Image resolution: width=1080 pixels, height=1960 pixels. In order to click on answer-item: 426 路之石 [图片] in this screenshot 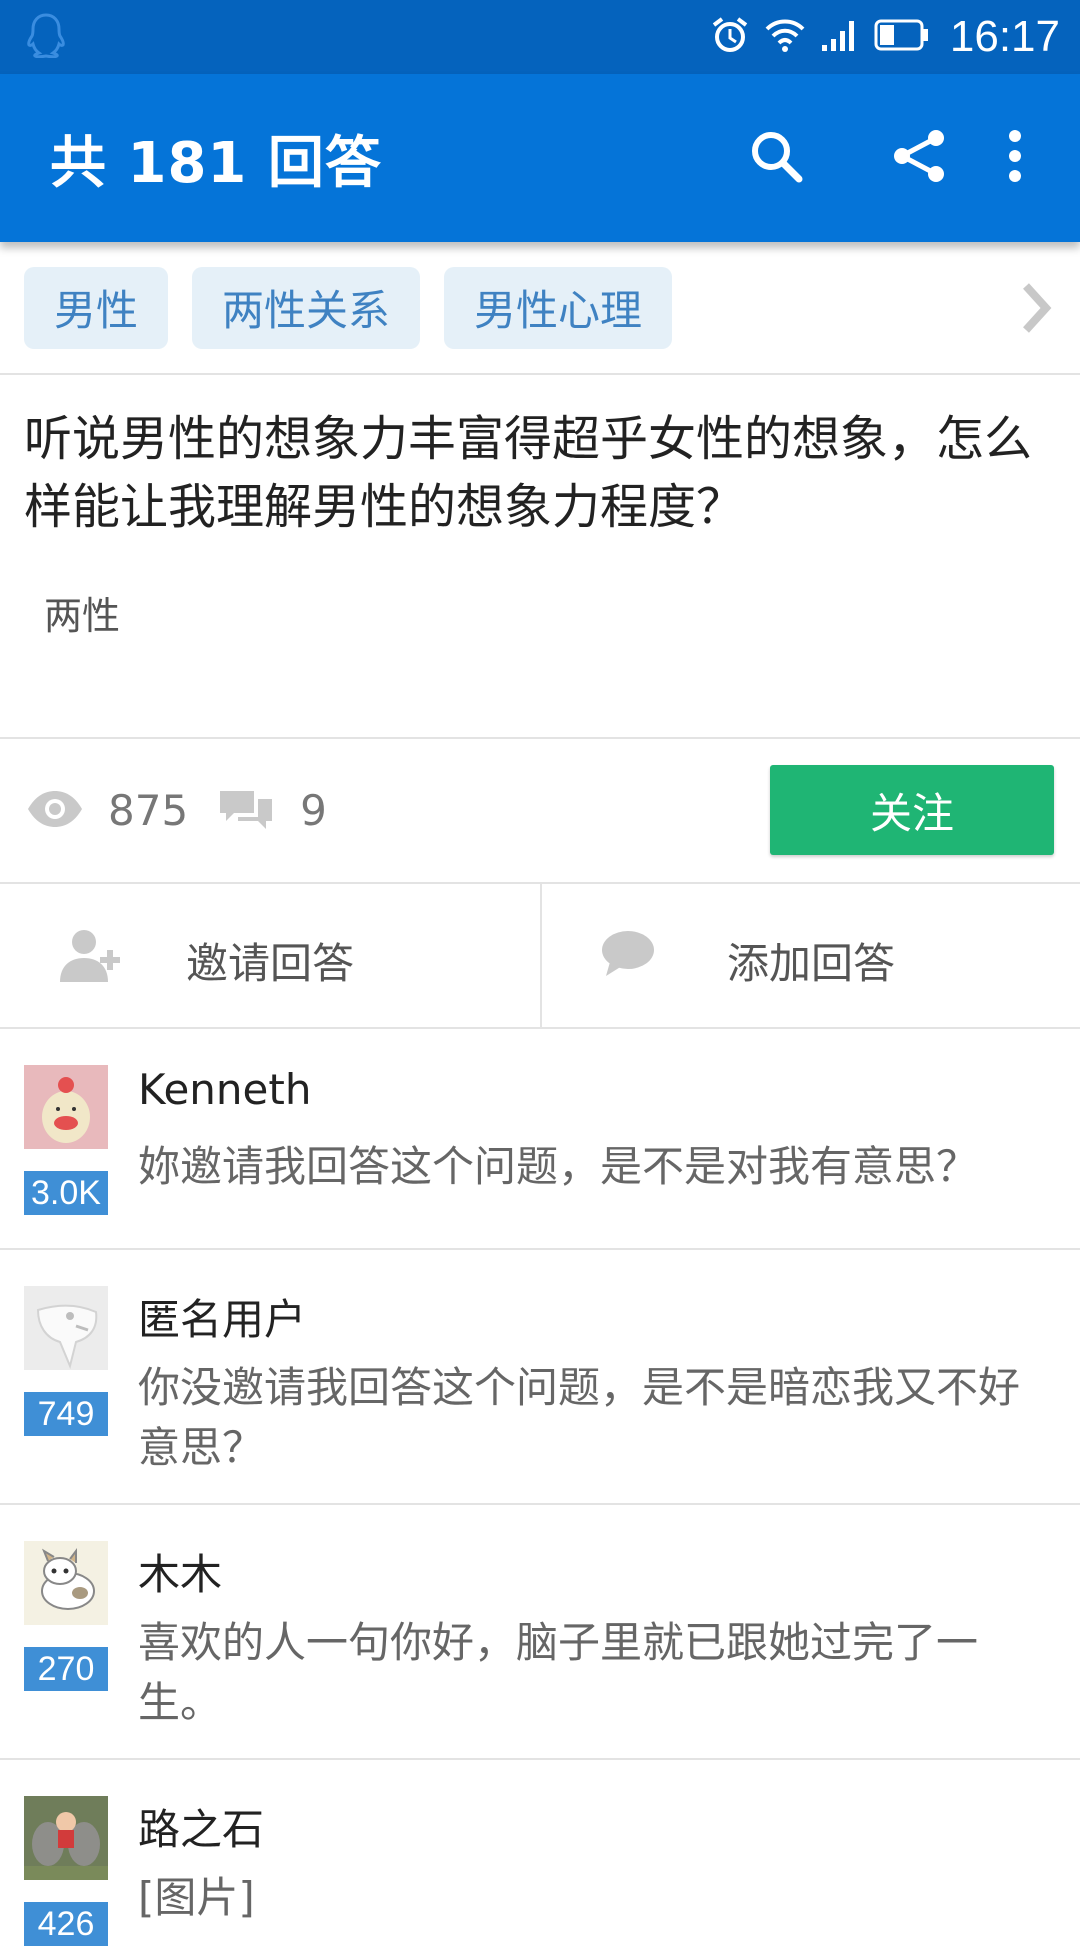, I will do `click(540, 1860)`.